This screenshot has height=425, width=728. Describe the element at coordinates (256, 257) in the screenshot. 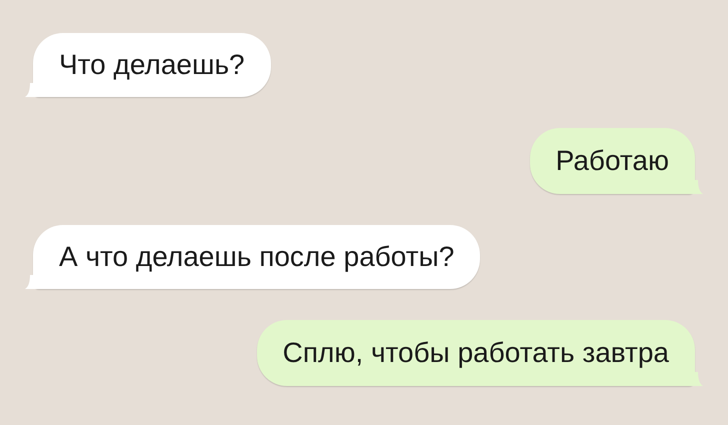

I see `message-bubble: А что делаешь после работы?` at that location.